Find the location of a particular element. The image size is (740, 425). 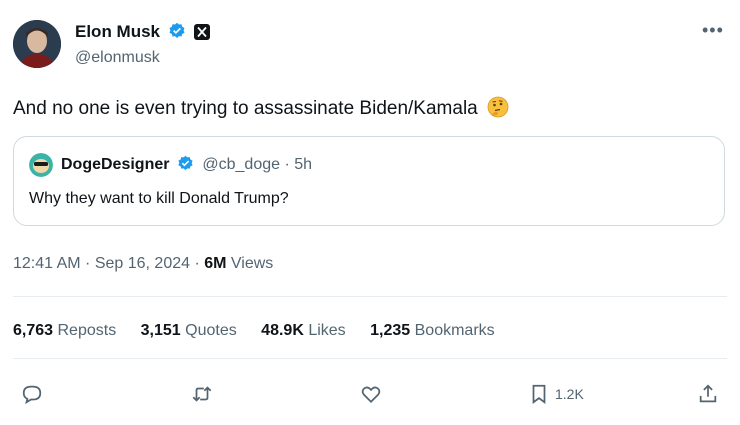

quoted-verified-badge-icon is located at coordinates (185, 166).